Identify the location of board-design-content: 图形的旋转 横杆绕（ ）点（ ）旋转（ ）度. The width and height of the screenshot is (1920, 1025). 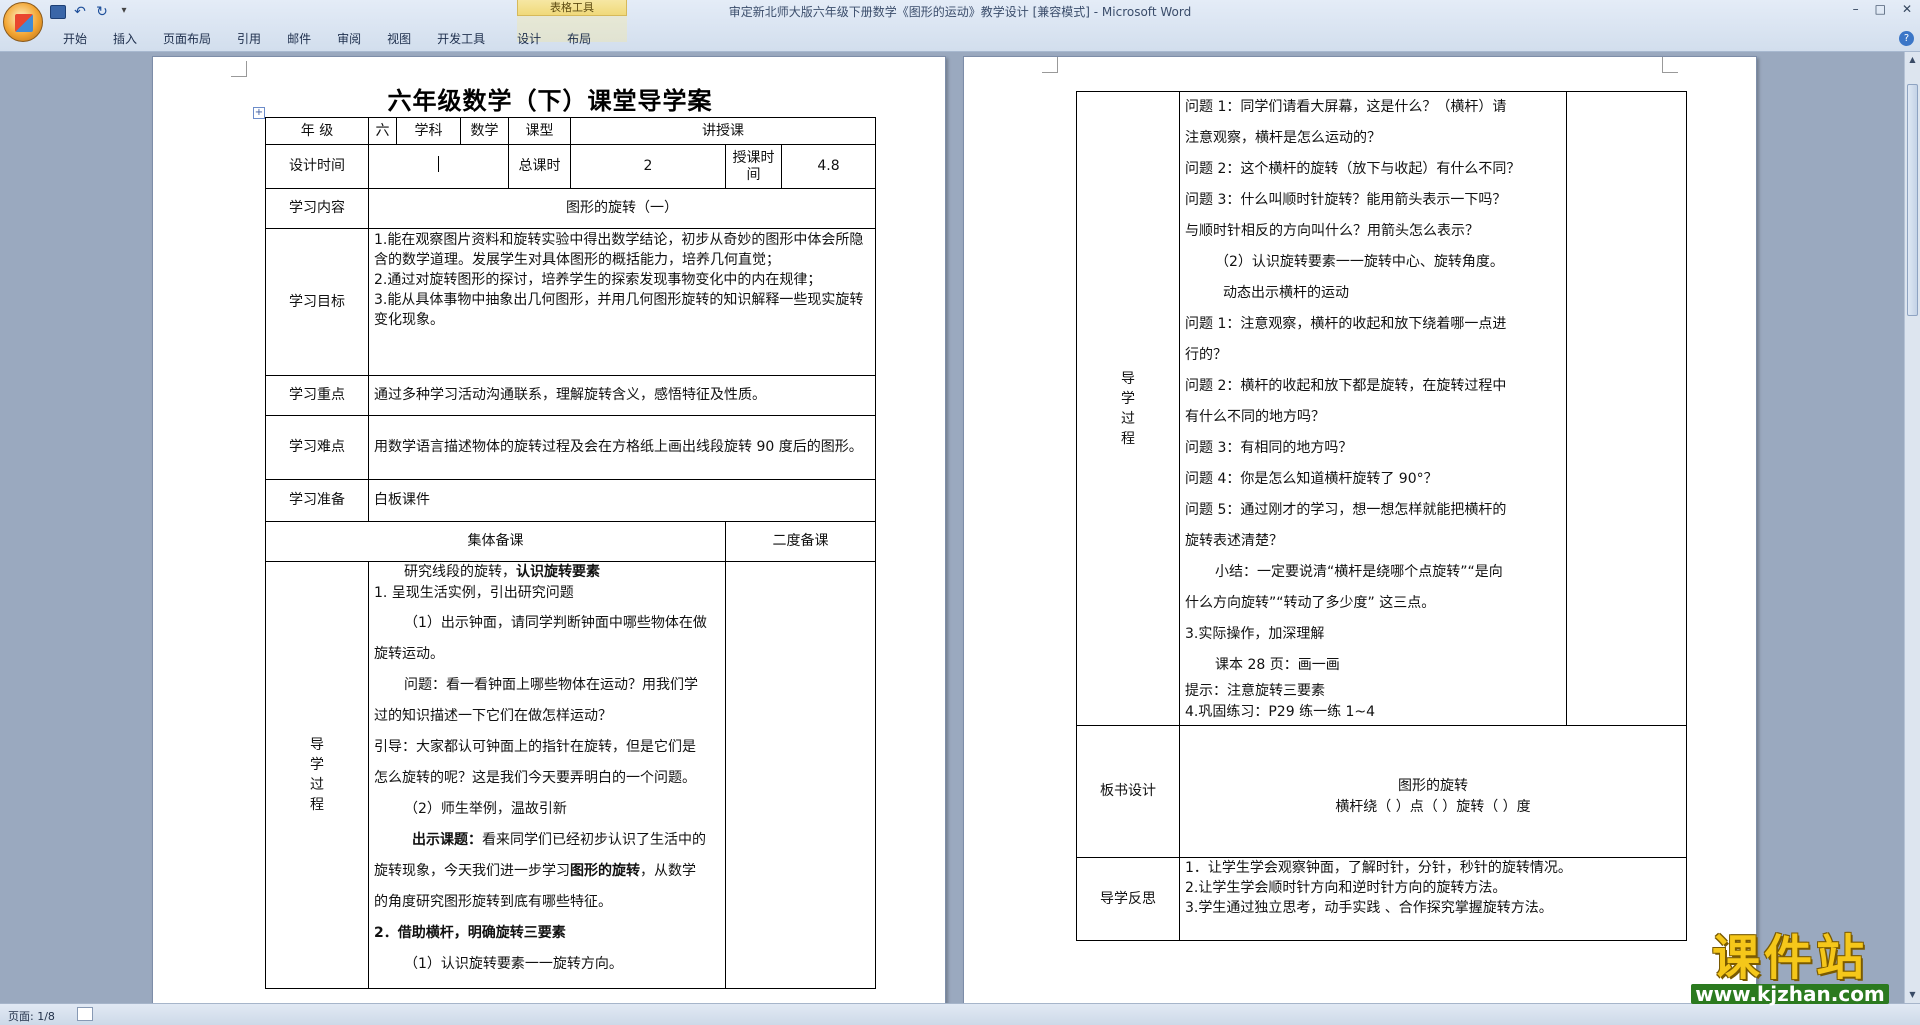
(1433, 791).